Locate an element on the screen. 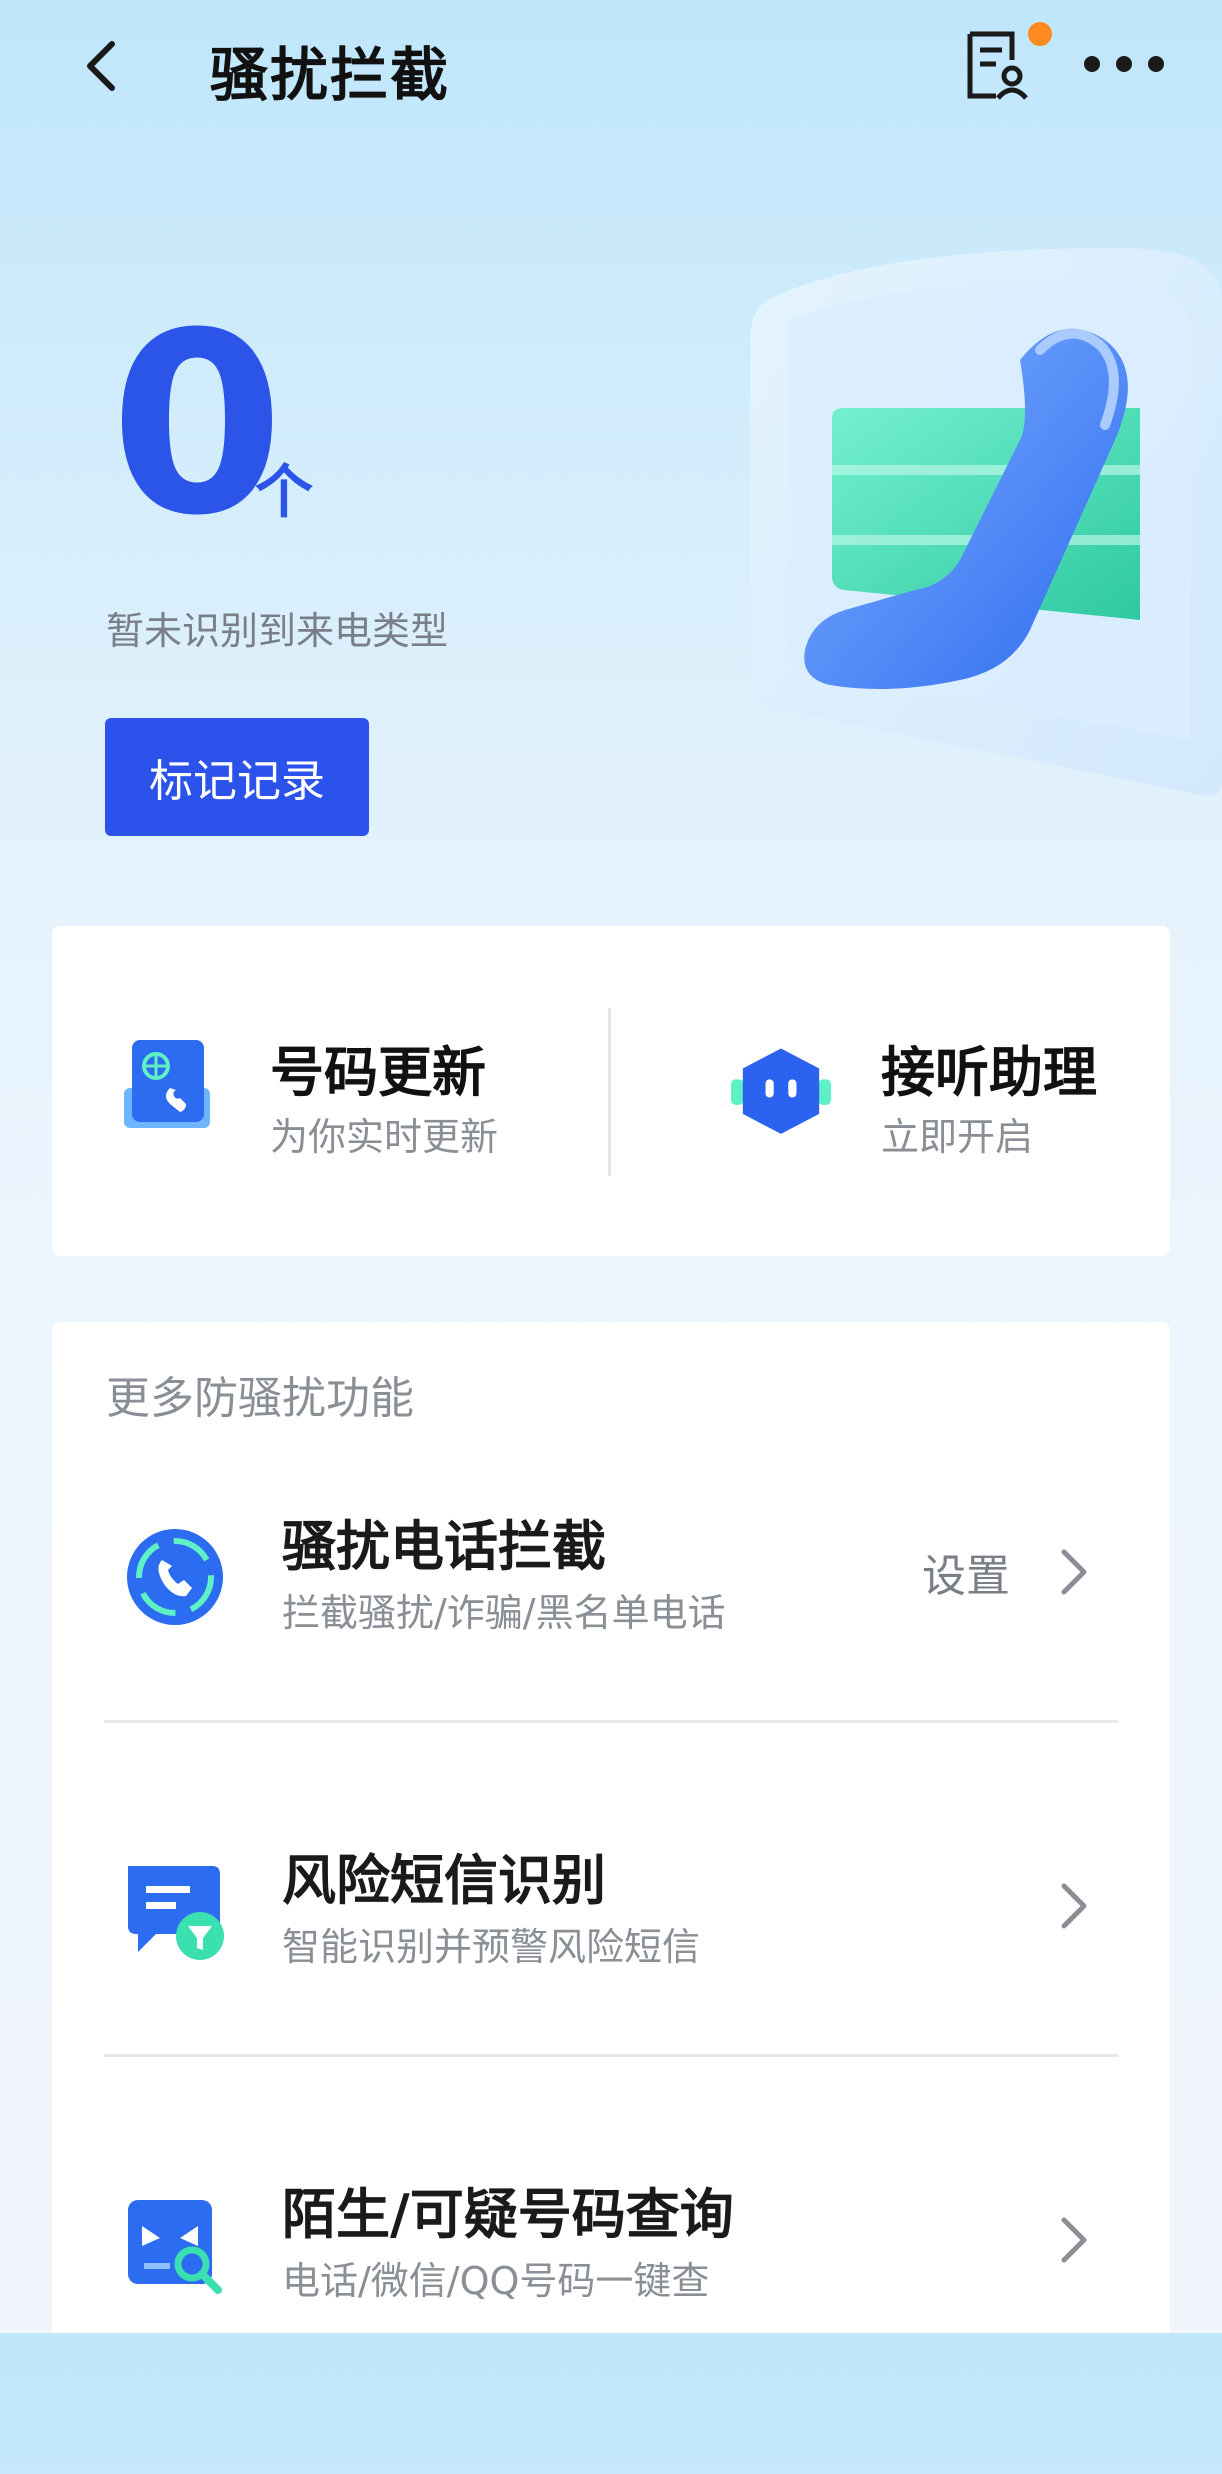  report-document-icon is located at coordinates (995, 66).